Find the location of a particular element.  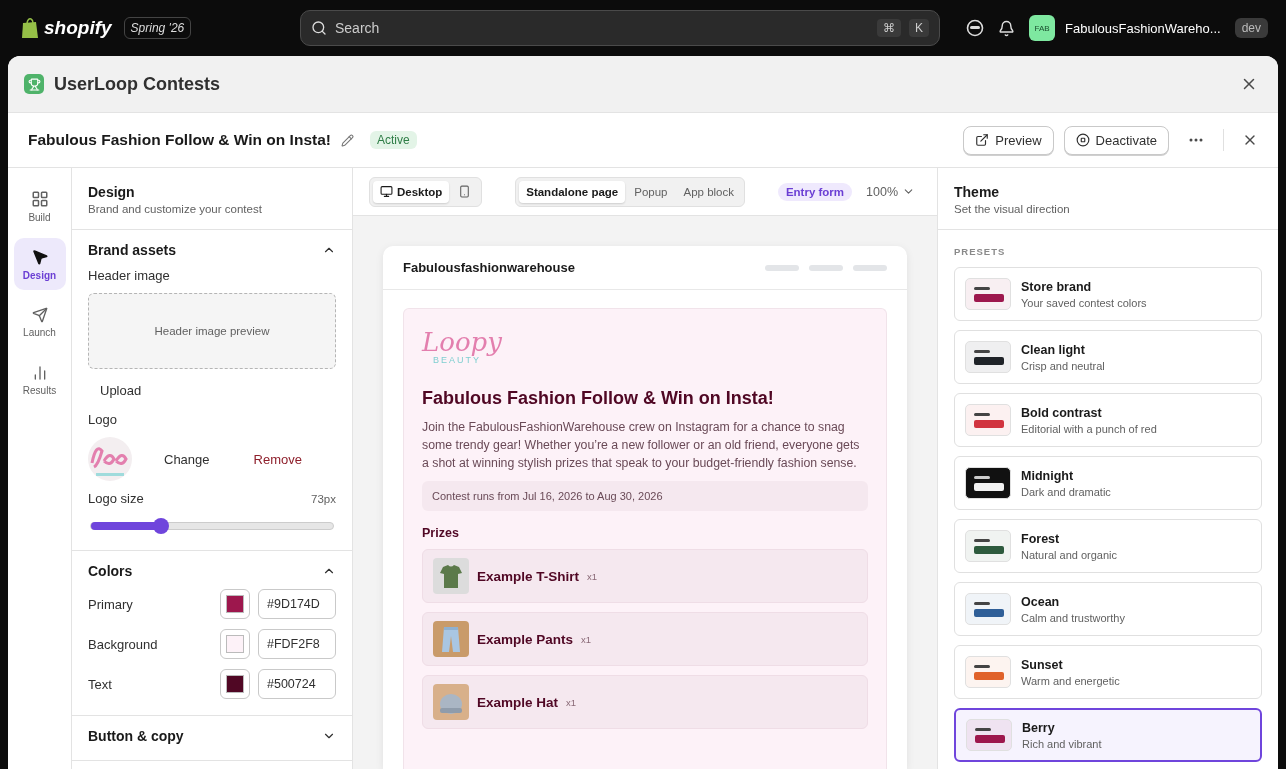

prize-name: Example T-Shirt is located at coordinates (528, 576).